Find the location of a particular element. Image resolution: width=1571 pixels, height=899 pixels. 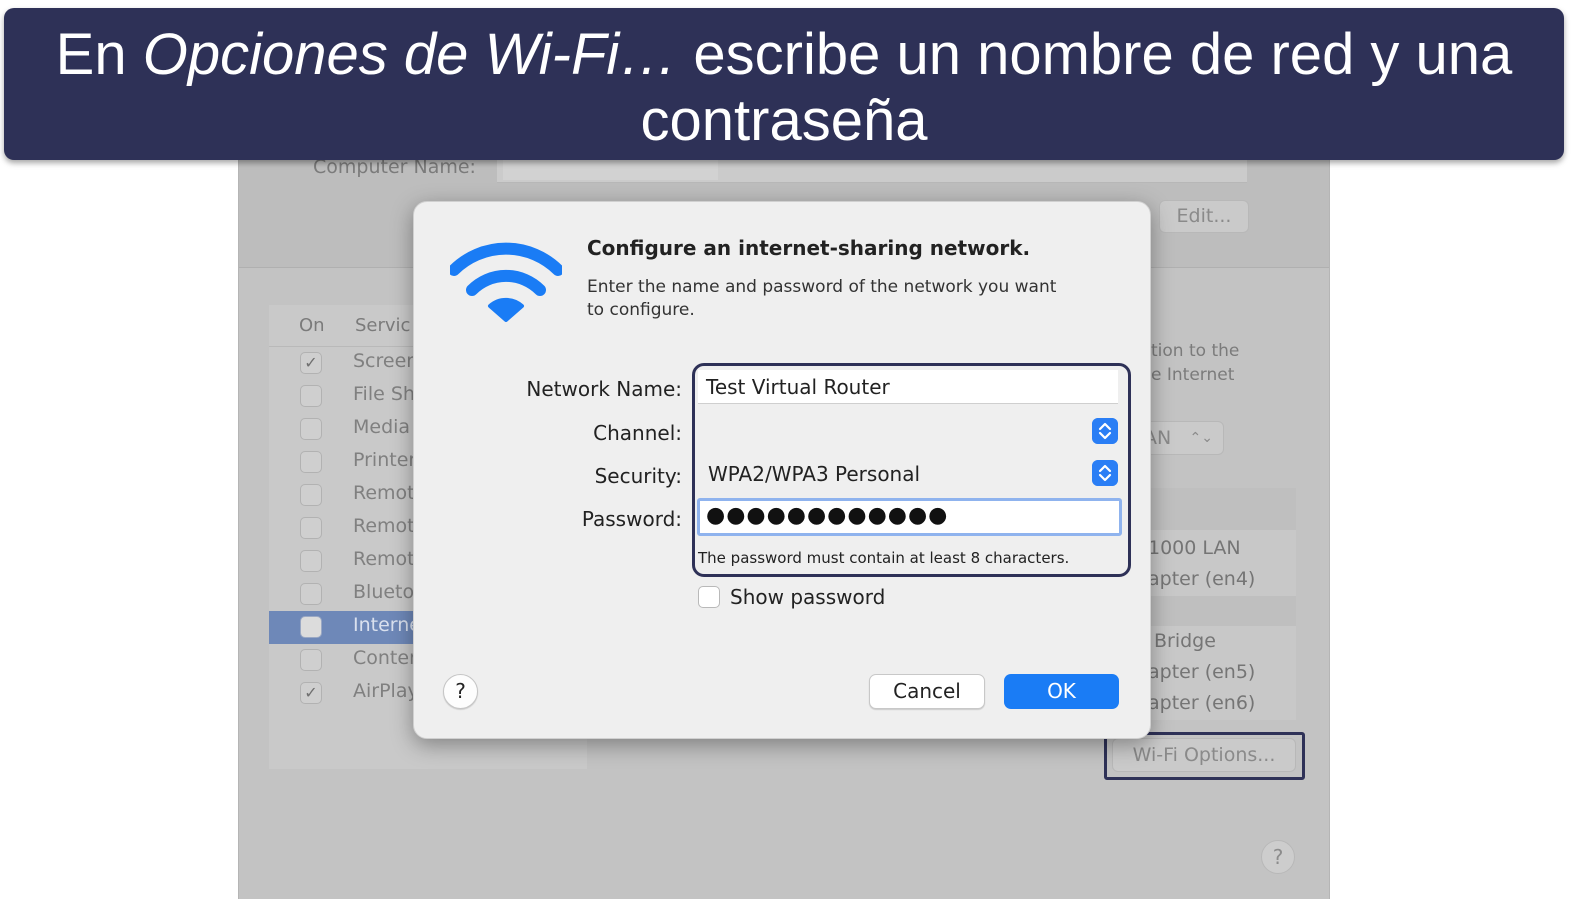

help-button-background: ? is located at coordinates (1278, 857).